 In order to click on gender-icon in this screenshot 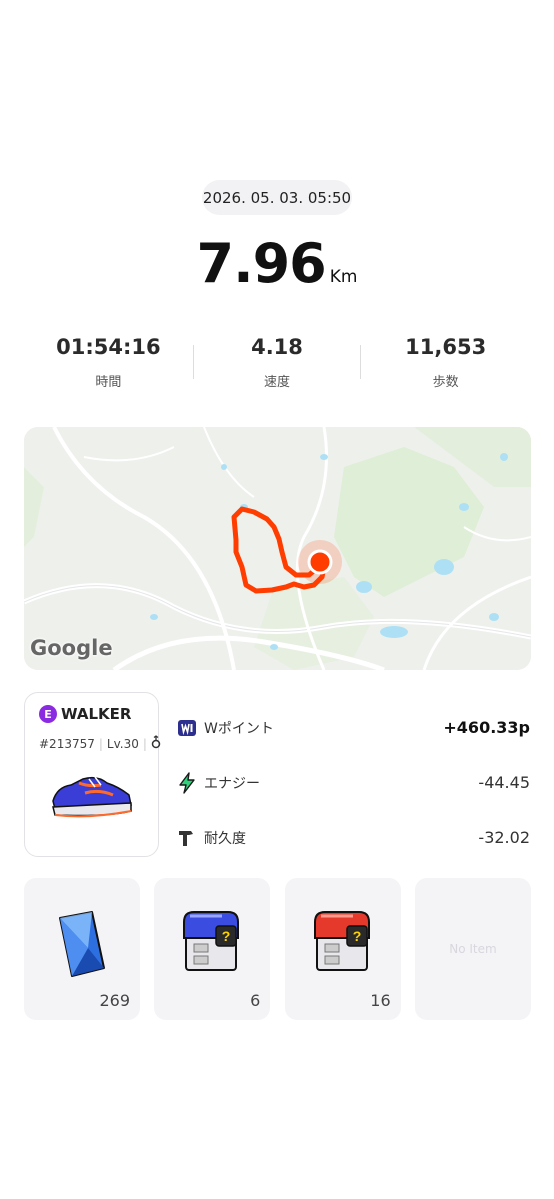, I will do `click(156, 743)`.